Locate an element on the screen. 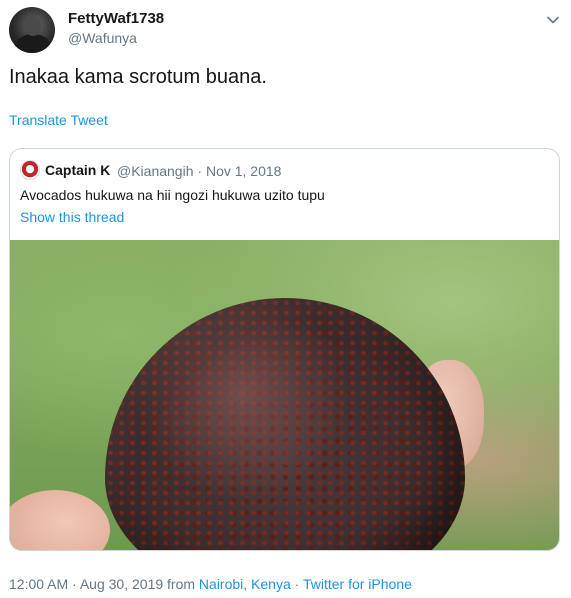 This screenshot has width=571, height=598. tweet-text: Inakaa kama scrotum buana. is located at coordinates (138, 77).